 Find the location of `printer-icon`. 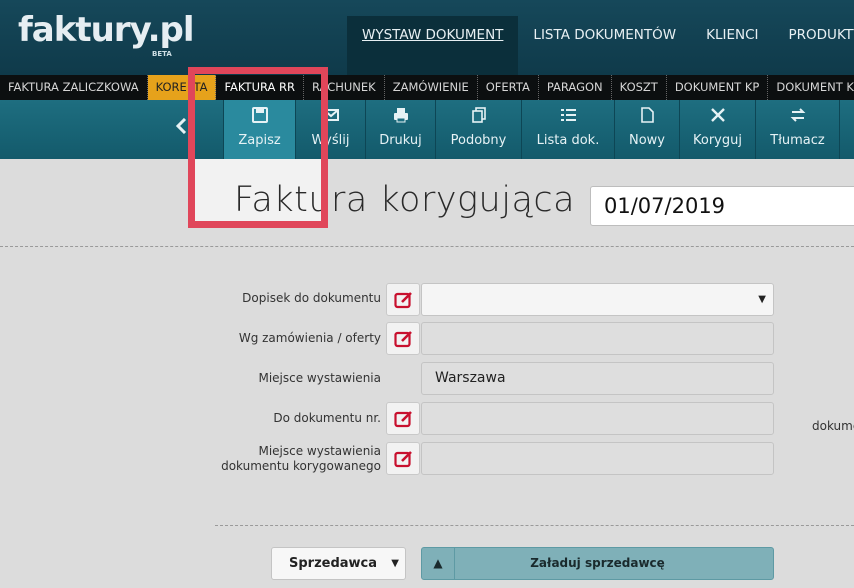

printer-icon is located at coordinates (400, 117).